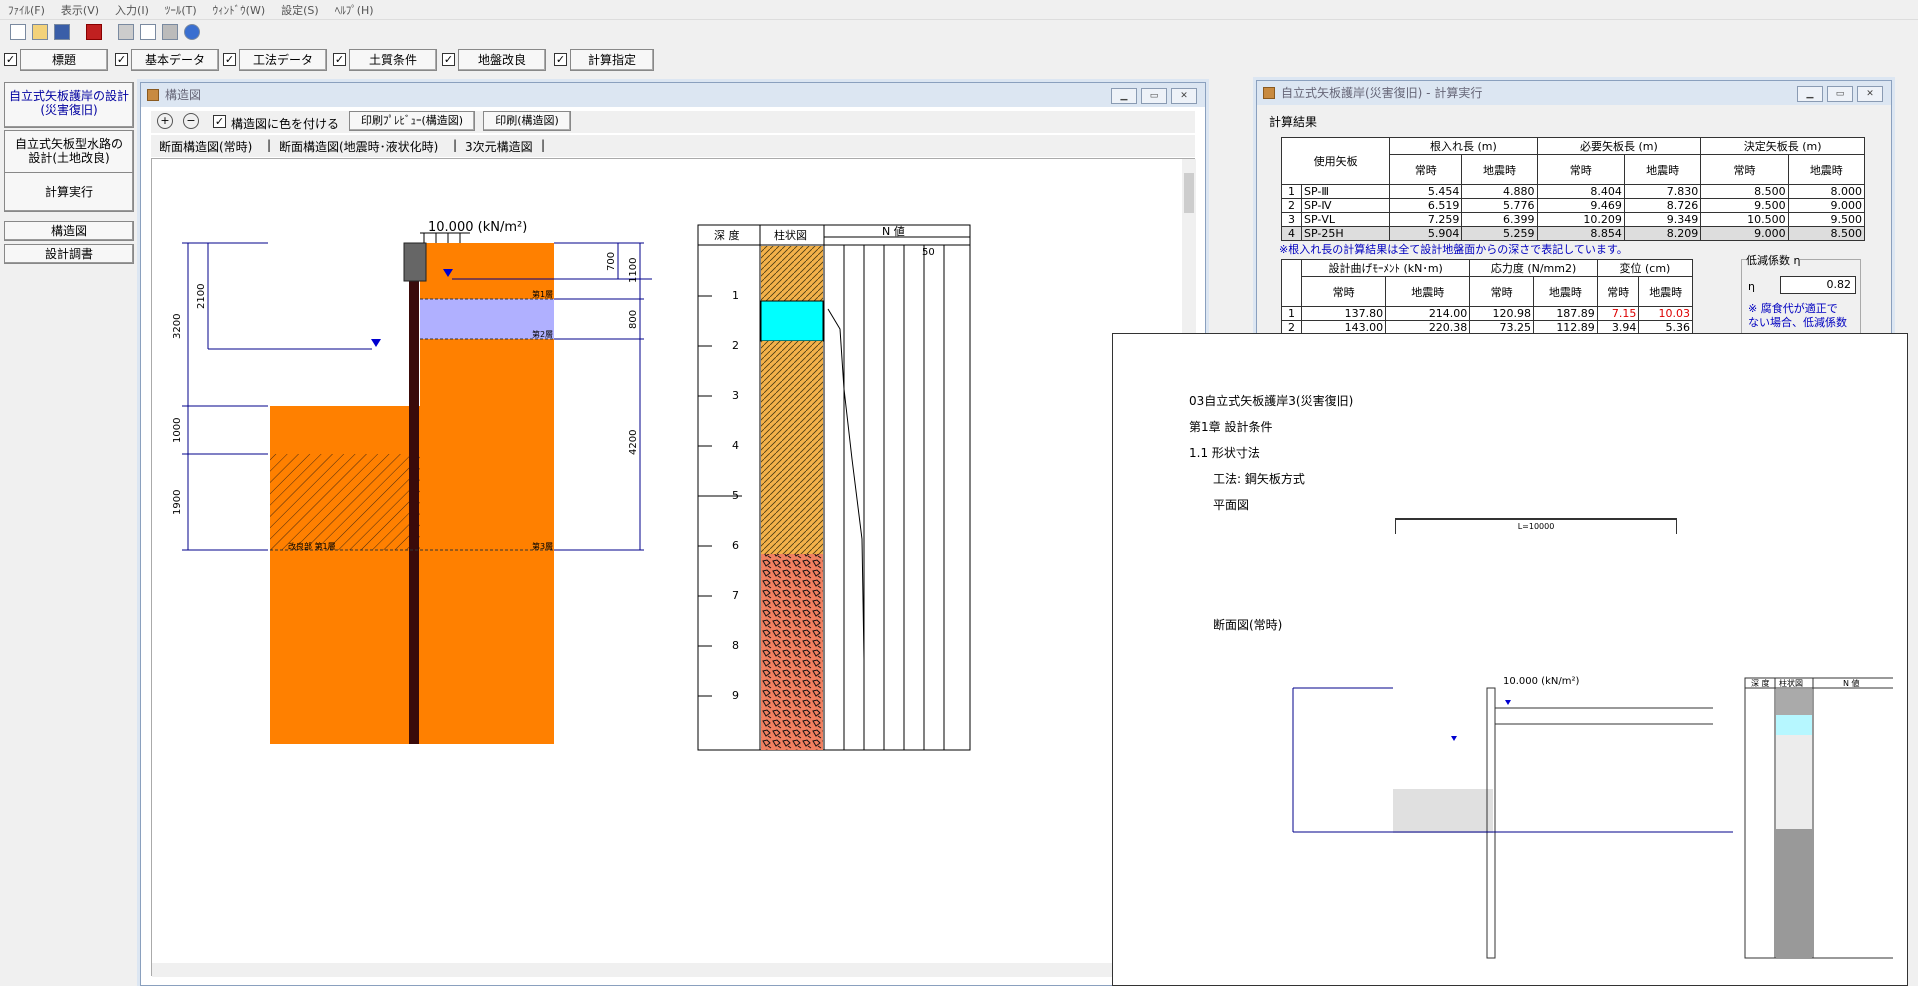 This screenshot has height=986, width=1918. Describe the element at coordinates (1443, 811) in the screenshot. I see `preview-improved` at that location.